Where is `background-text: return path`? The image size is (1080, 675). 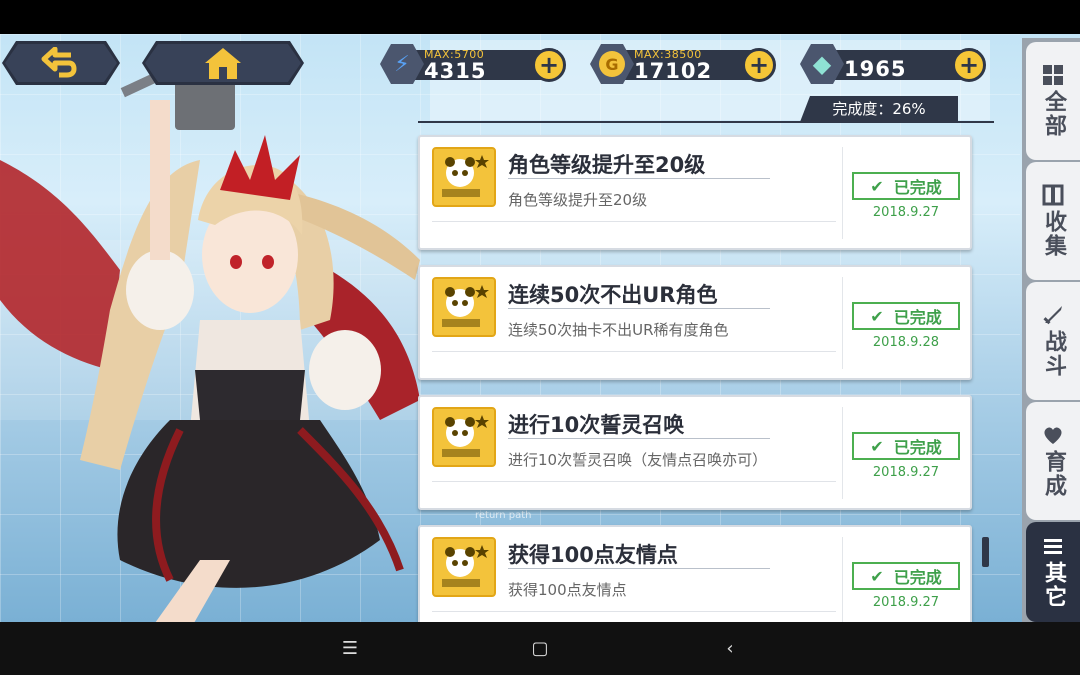
background-text: return path is located at coordinates (503, 515).